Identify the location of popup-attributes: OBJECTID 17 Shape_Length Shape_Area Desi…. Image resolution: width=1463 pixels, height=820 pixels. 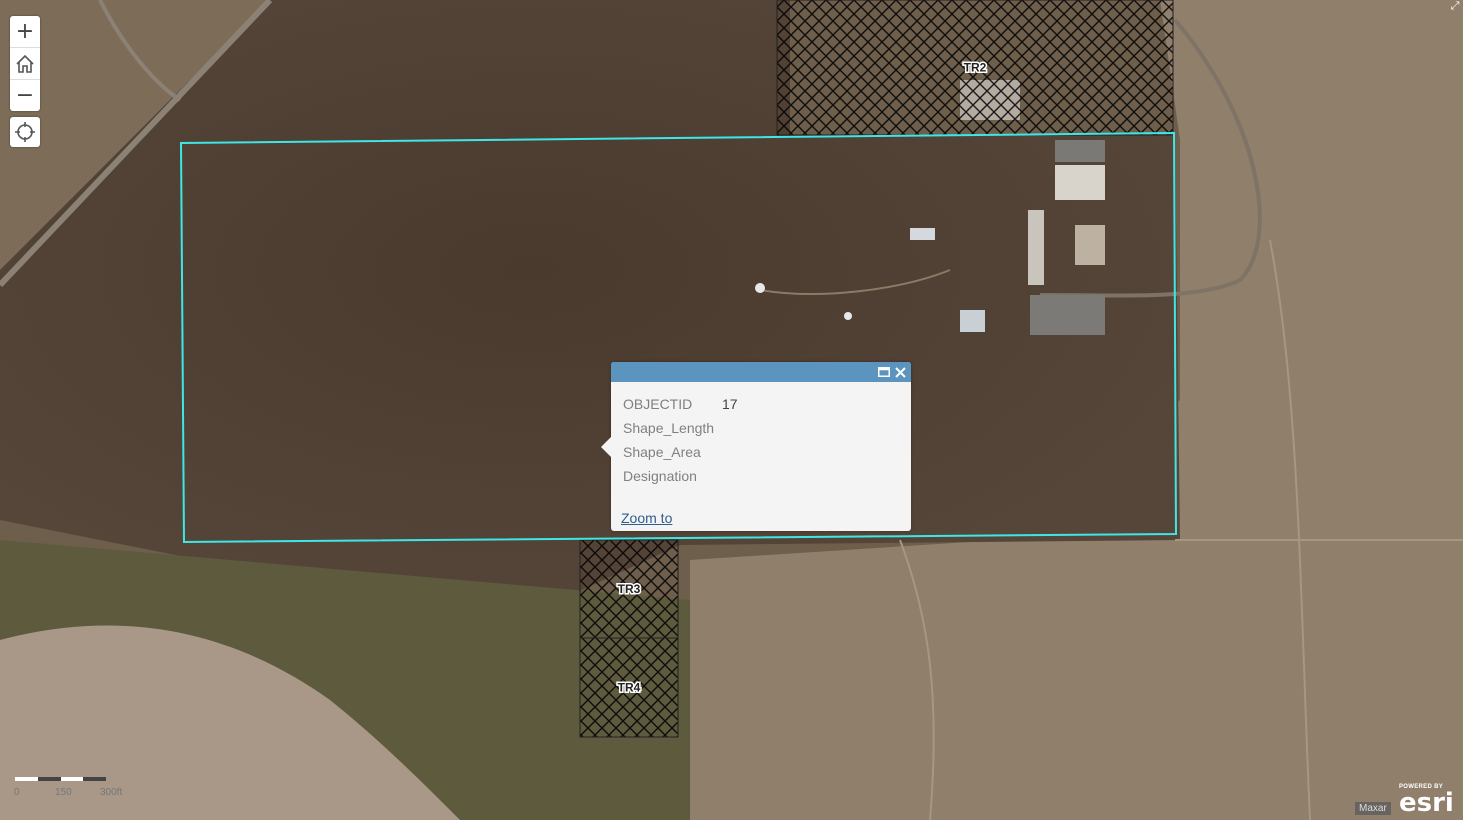
(761, 435).